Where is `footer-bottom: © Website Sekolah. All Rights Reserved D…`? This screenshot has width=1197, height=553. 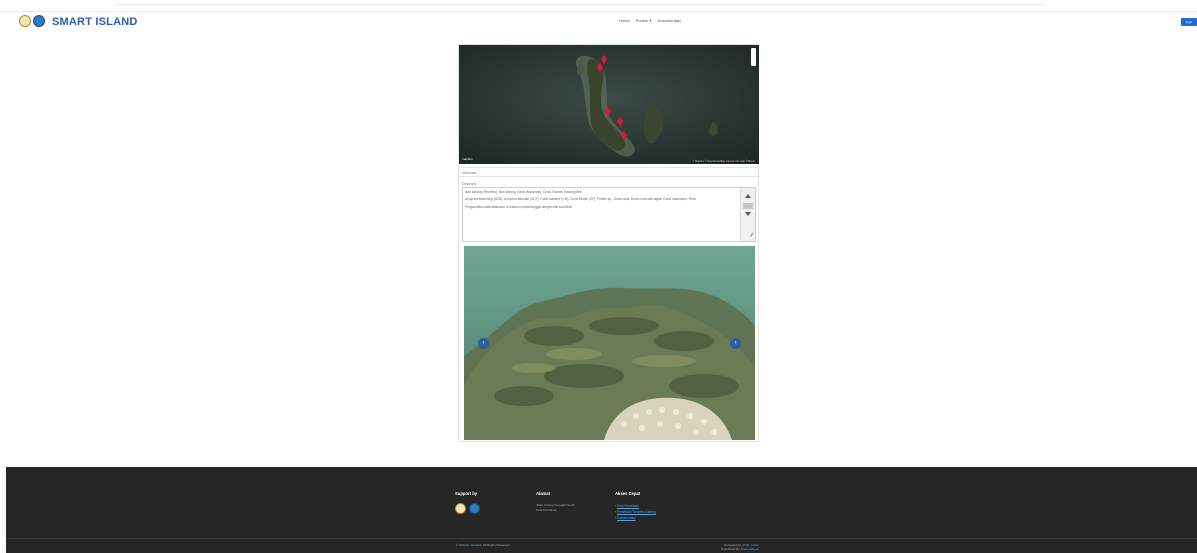
footer-bottom: © Website Sekolah. All Rights Reserved D… is located at coordinates (601, 545).